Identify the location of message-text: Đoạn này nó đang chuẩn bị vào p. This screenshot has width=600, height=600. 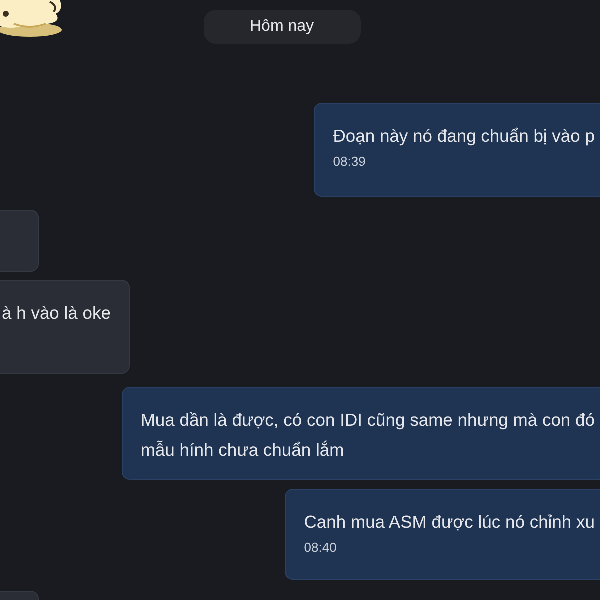
(464, 136).